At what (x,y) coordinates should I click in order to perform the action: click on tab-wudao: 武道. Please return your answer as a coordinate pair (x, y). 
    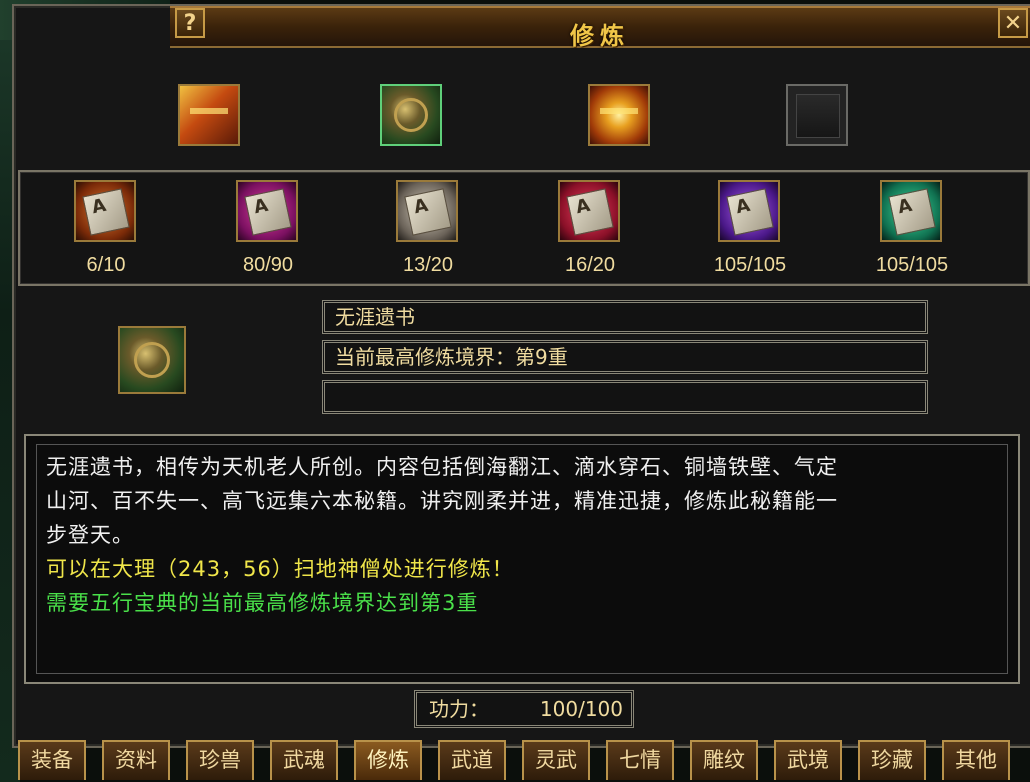
    Looking at the image, I should click on (472, 760).